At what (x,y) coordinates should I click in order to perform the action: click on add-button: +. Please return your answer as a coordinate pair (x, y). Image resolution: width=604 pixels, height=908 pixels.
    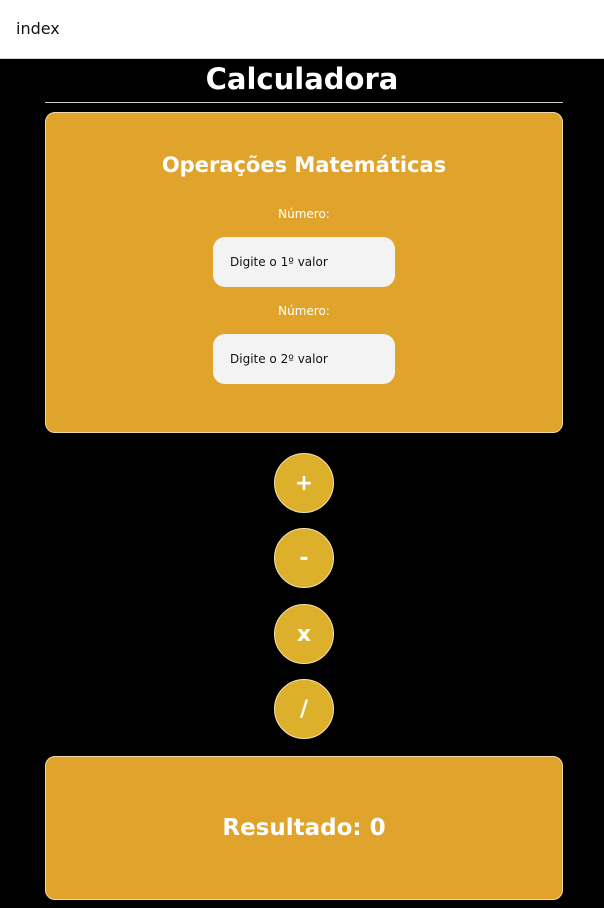
    Looking at the image, I should click on (304, 483).